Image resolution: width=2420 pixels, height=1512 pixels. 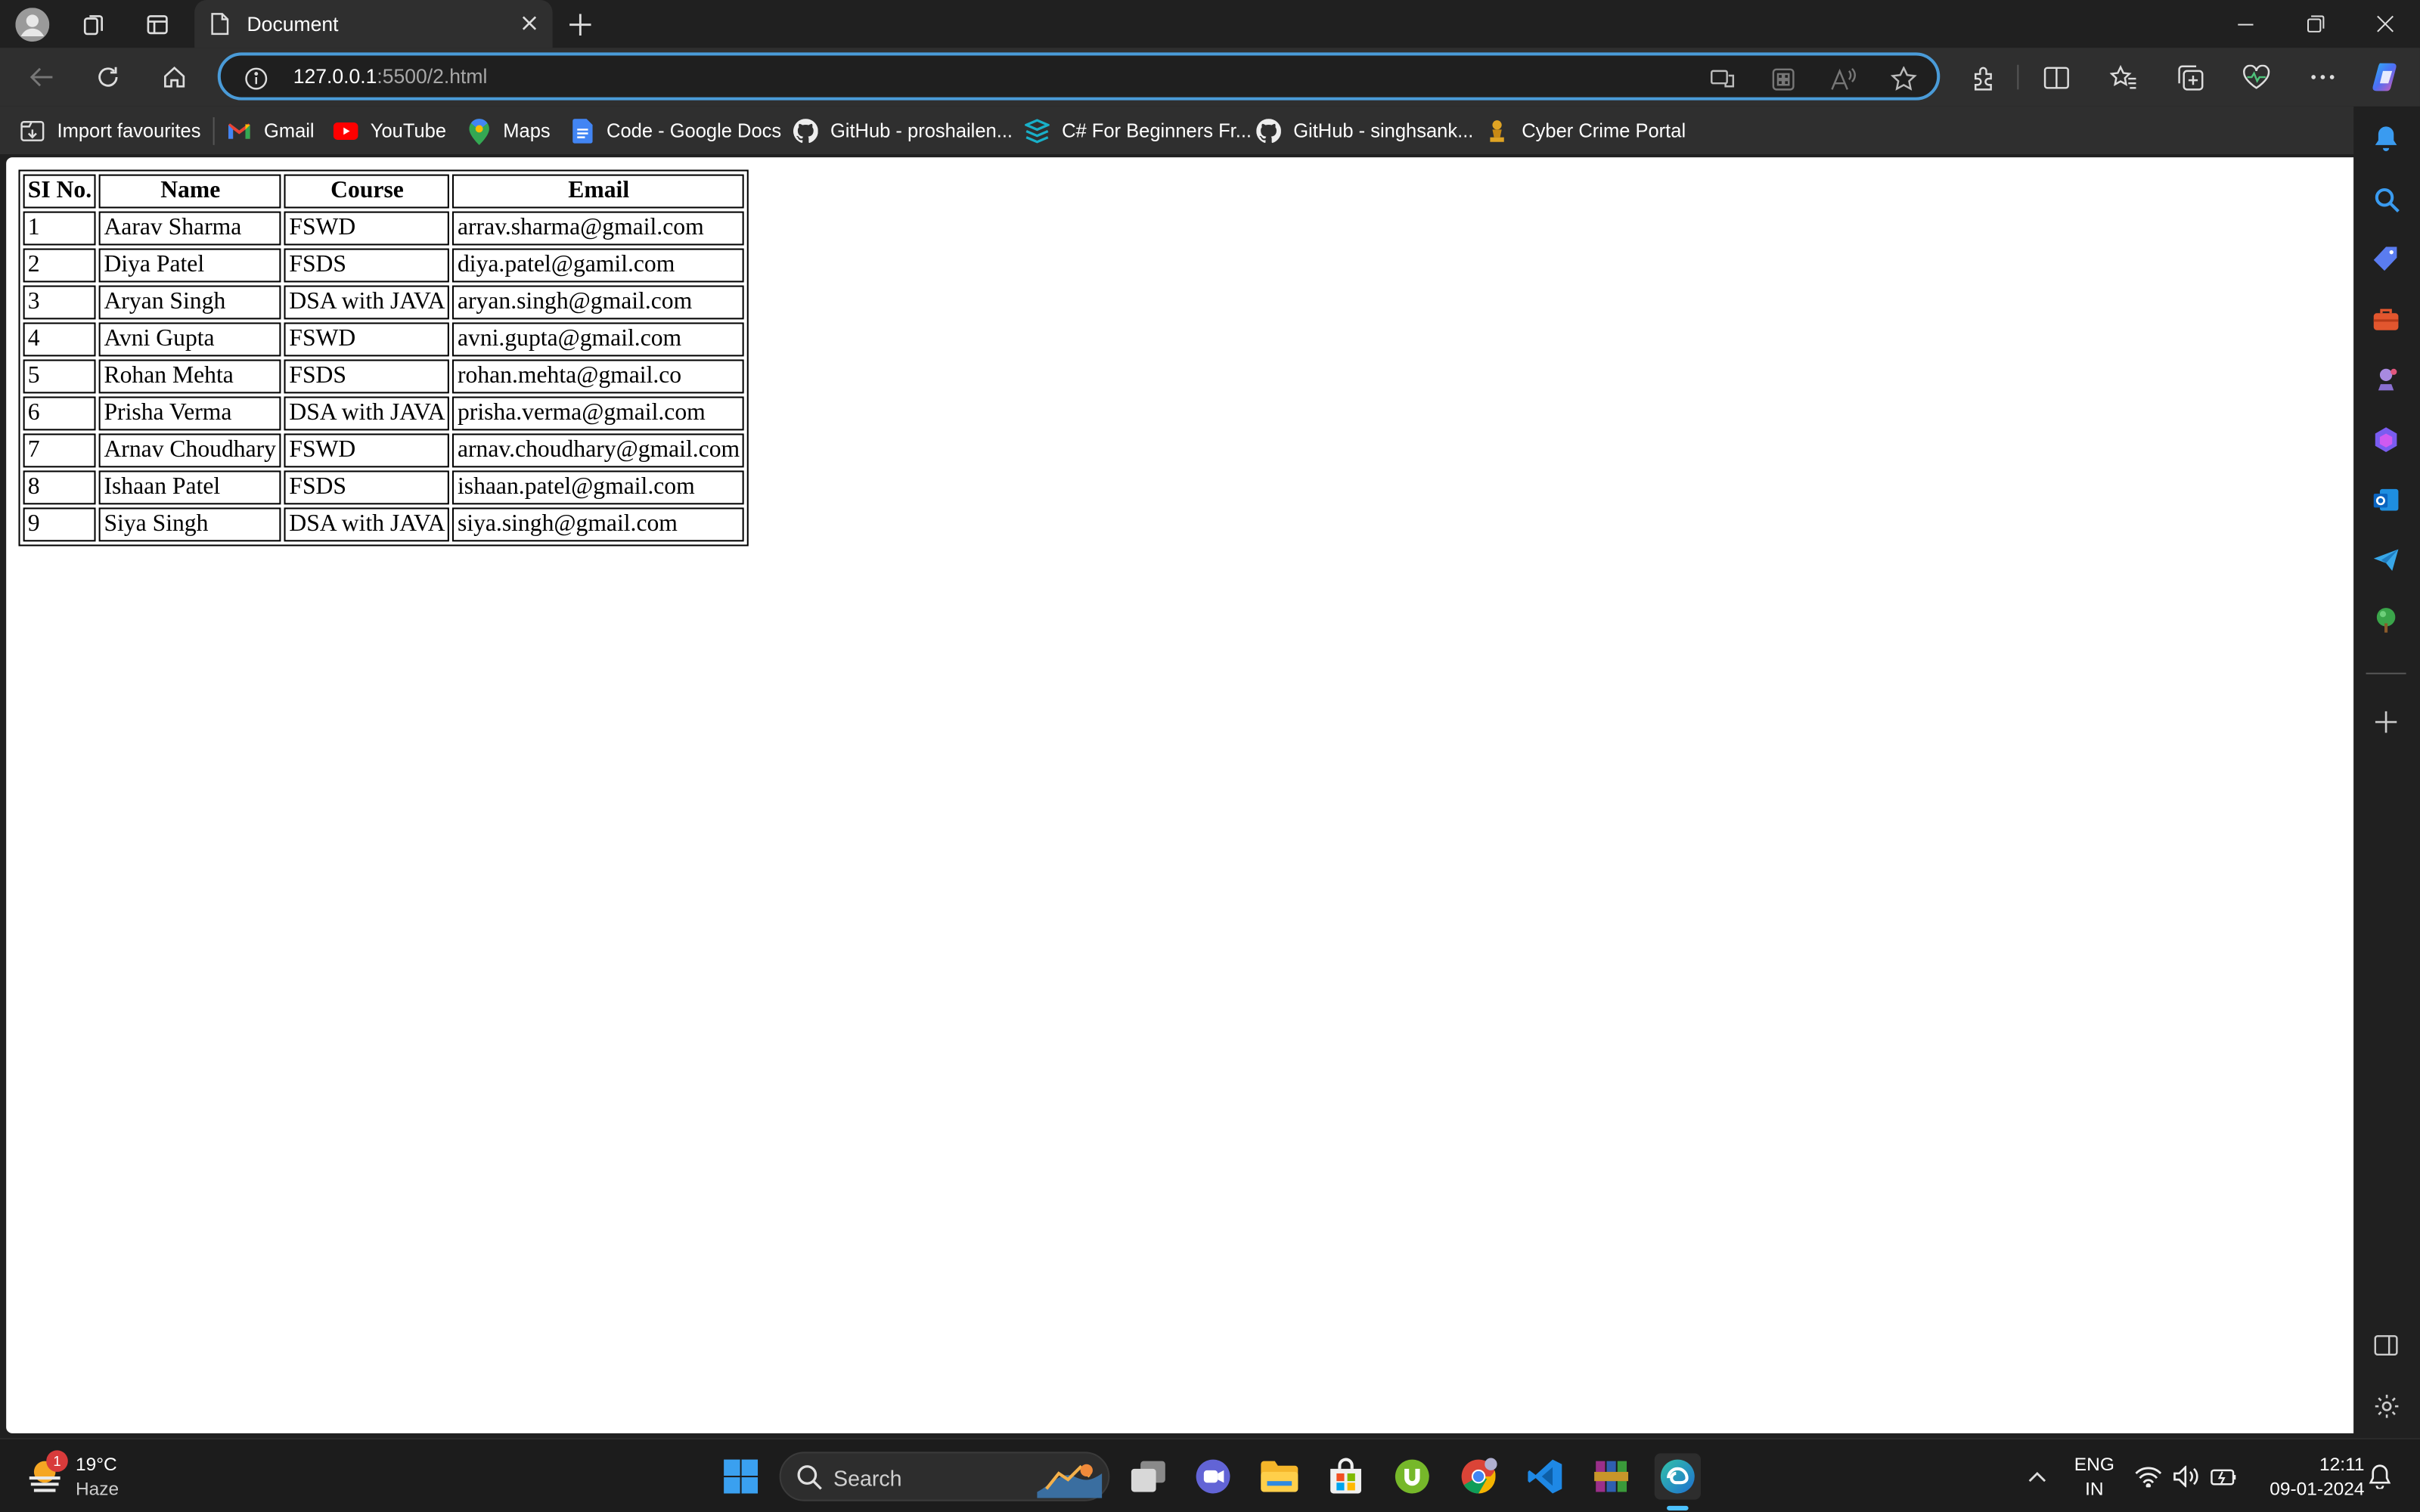 I want to click on tools-briefcase-icon, so click(x=2386, y=319).